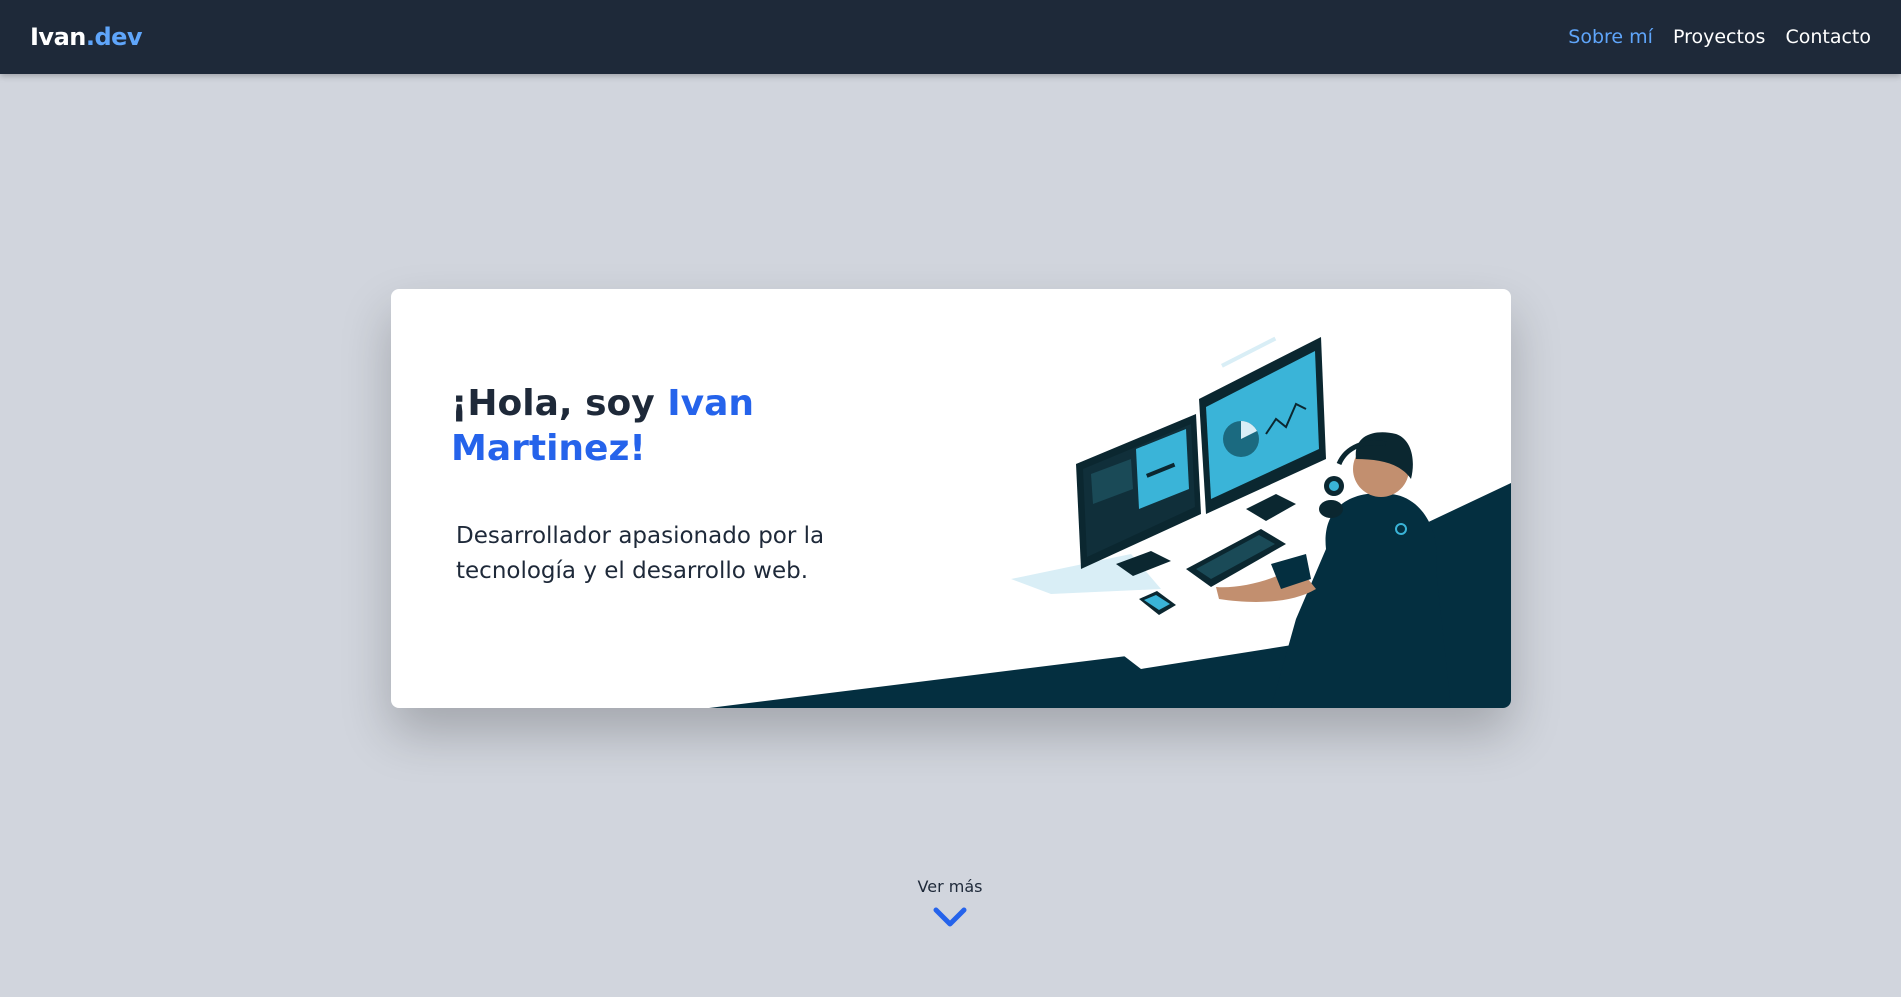 The width and height of the screenshot is (1901, 997). What do you see at coordinates (58, 37) in the screenshot?
I see `logo-main-text: Ivan` at bounding box center [58, 37].